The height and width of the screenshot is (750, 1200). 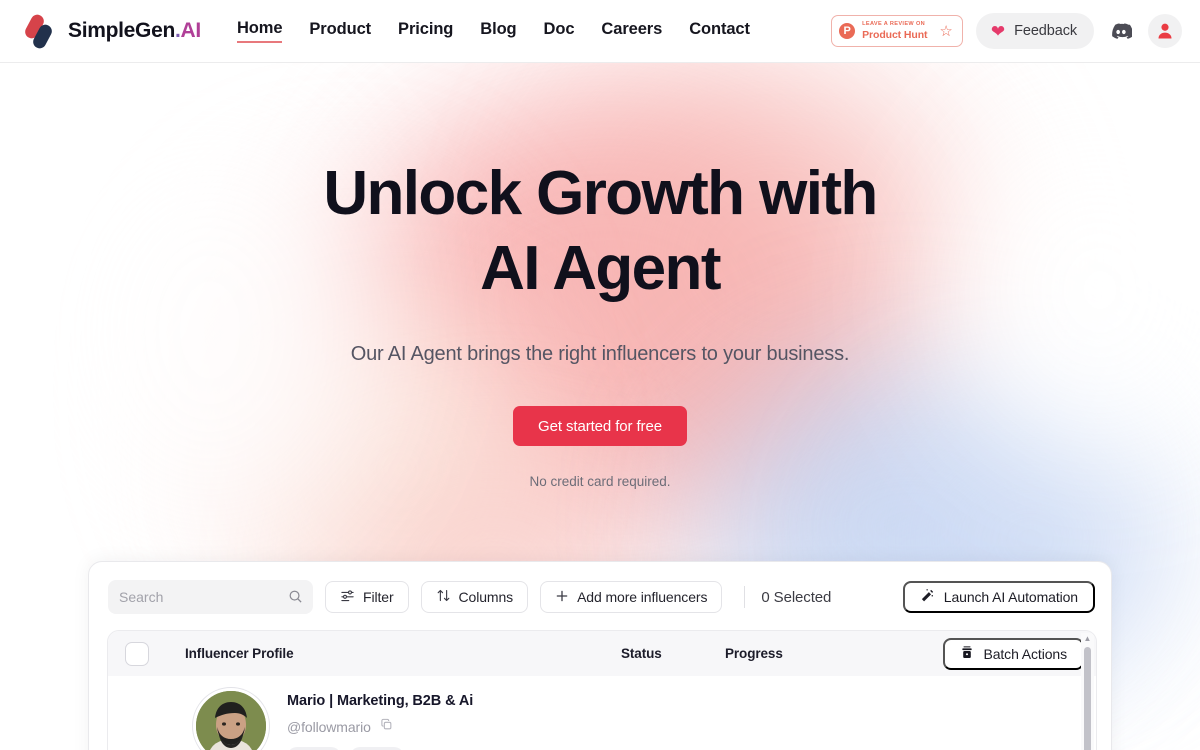 I want to click on brand-logo: SimpleGen.AI, so click(x=111, y=31).